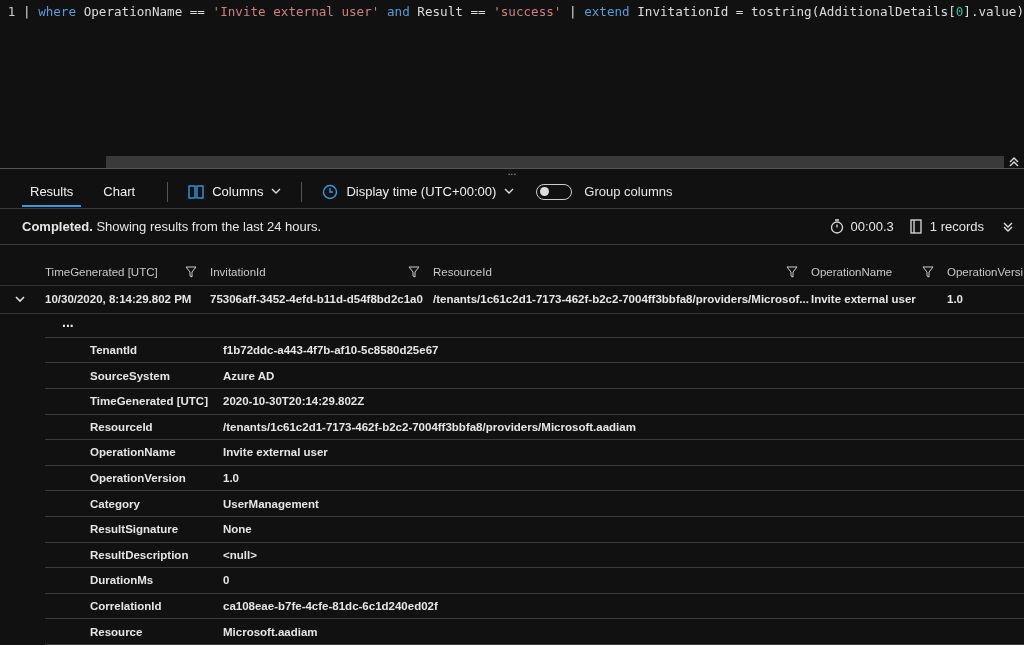 Image resolution: width=1024 pixels, height=645 pixels. I want to click on query-duration: 00:00.3, so click(872, 227).